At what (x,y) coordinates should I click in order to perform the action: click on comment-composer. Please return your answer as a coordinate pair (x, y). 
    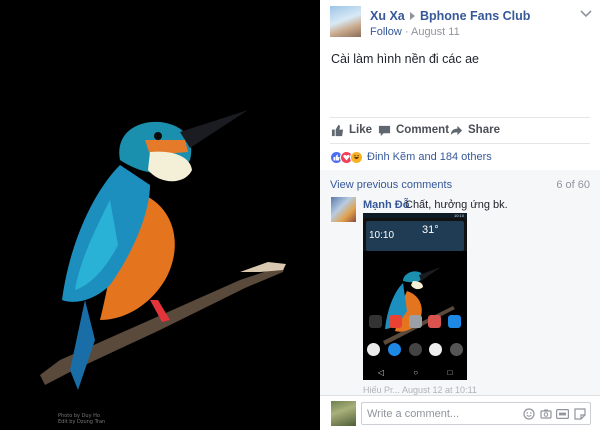
    Looking at the image, I should click on (460, 412).